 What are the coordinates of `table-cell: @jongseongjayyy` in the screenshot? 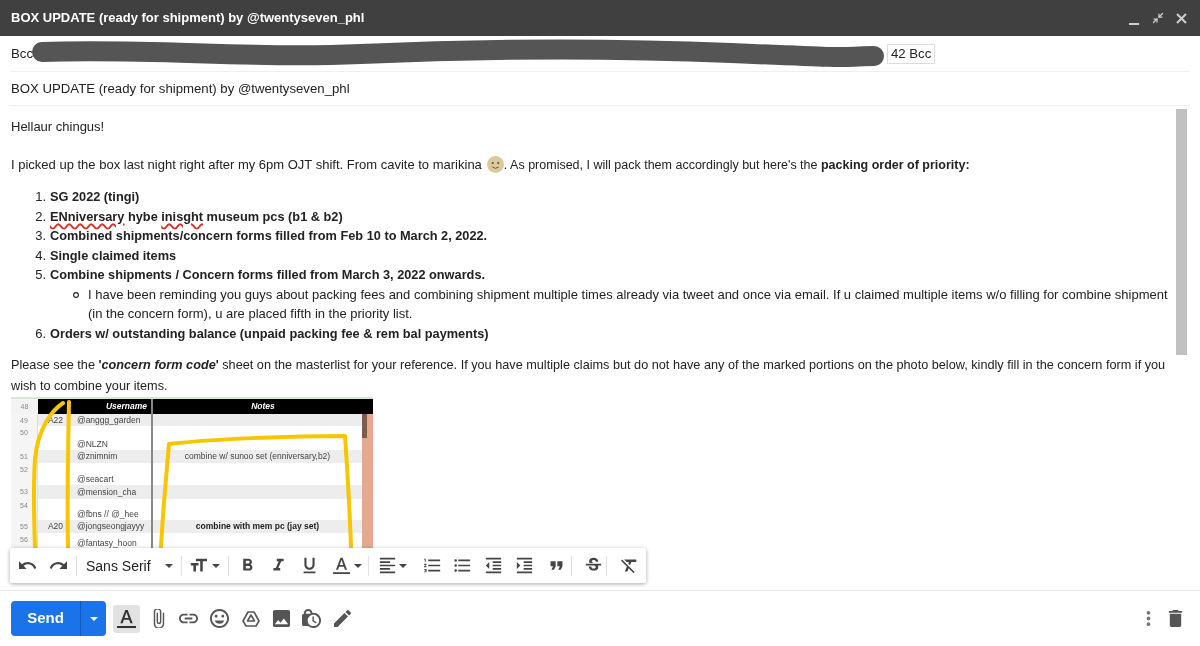 It's located at (111, 526).